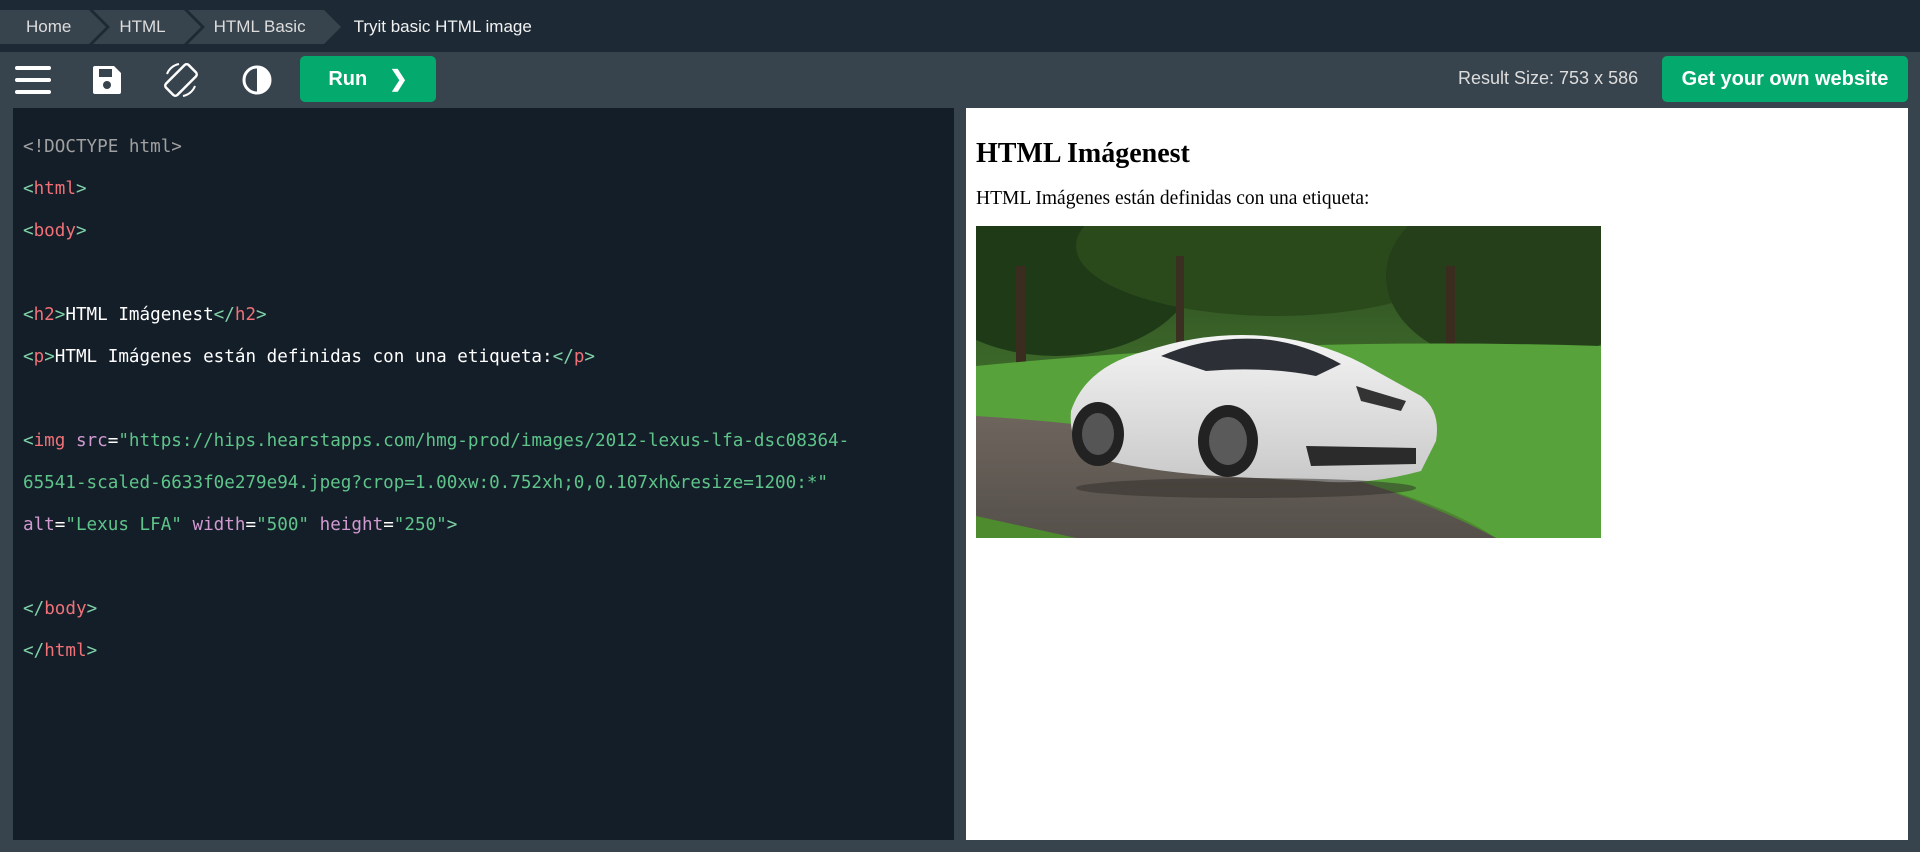 This screenshot has width=1920, height=852. I want to click on code-line: <!DOCTYPE html>, so click(488, 147).